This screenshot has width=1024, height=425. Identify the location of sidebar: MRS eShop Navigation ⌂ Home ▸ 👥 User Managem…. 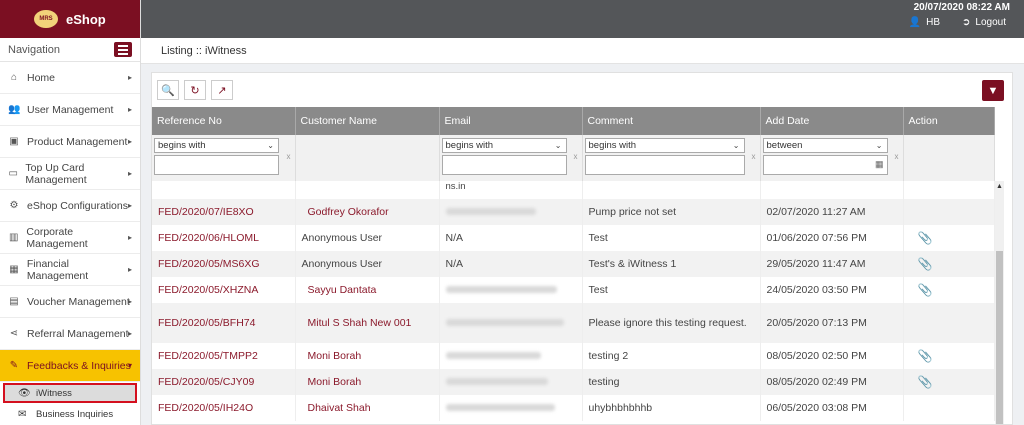
(70, 212).